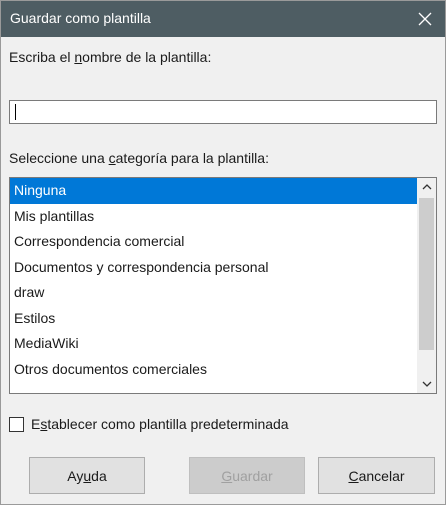  I want to click on category-item: Estilos, so click(213, 319).